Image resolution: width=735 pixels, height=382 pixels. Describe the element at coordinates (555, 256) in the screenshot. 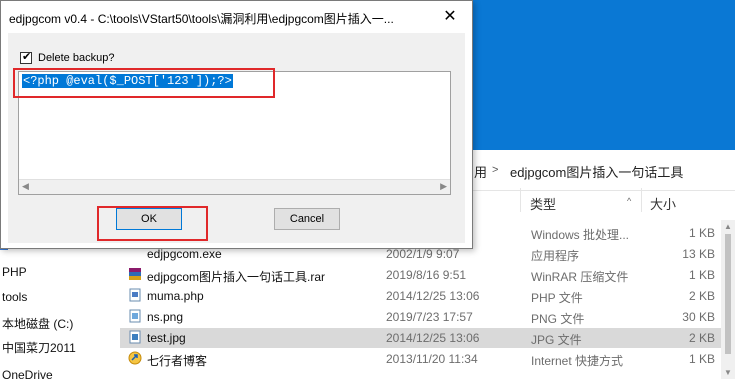

I see `file-type: 应用程序` at that location.